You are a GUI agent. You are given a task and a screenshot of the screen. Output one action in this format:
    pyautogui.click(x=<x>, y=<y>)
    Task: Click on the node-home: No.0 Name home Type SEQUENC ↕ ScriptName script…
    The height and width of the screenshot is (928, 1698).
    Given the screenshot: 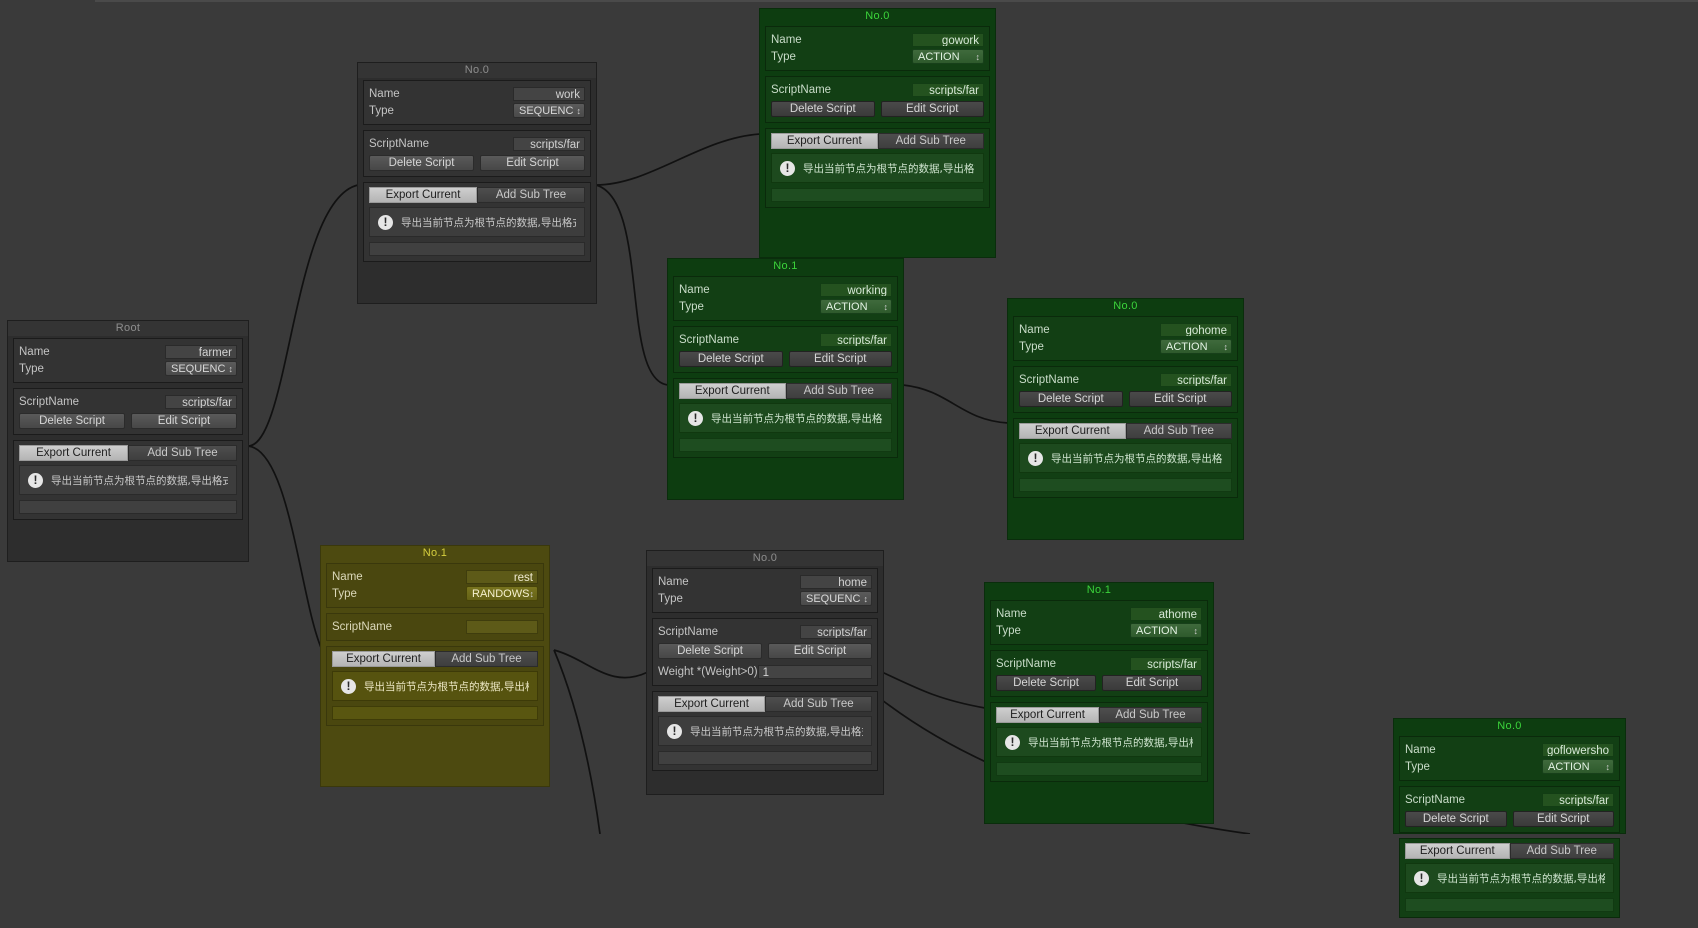 What is the action you would take?
    pyautogui.click(x=765, y=672)
    